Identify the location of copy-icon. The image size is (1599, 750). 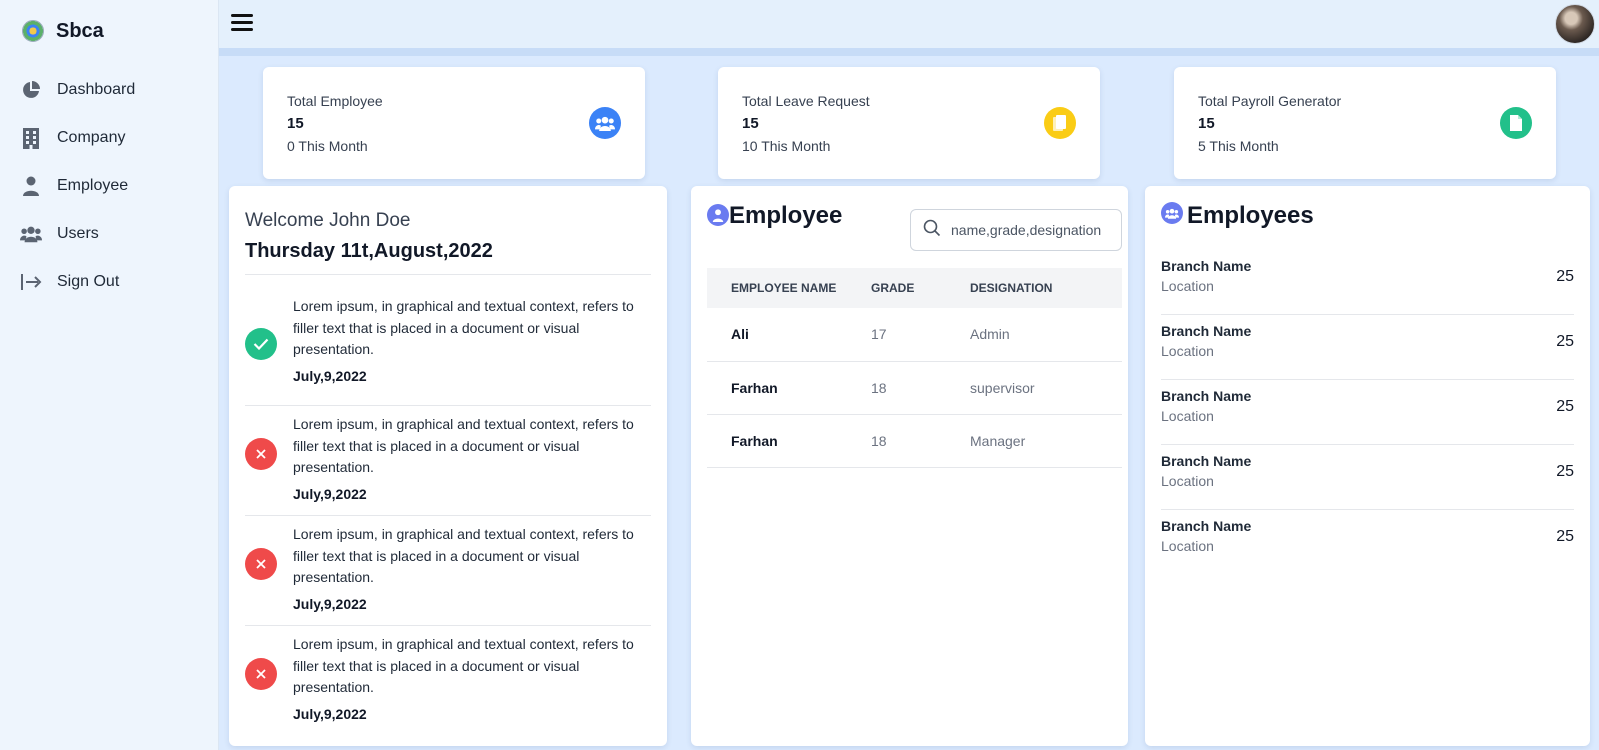
(1060, 123).